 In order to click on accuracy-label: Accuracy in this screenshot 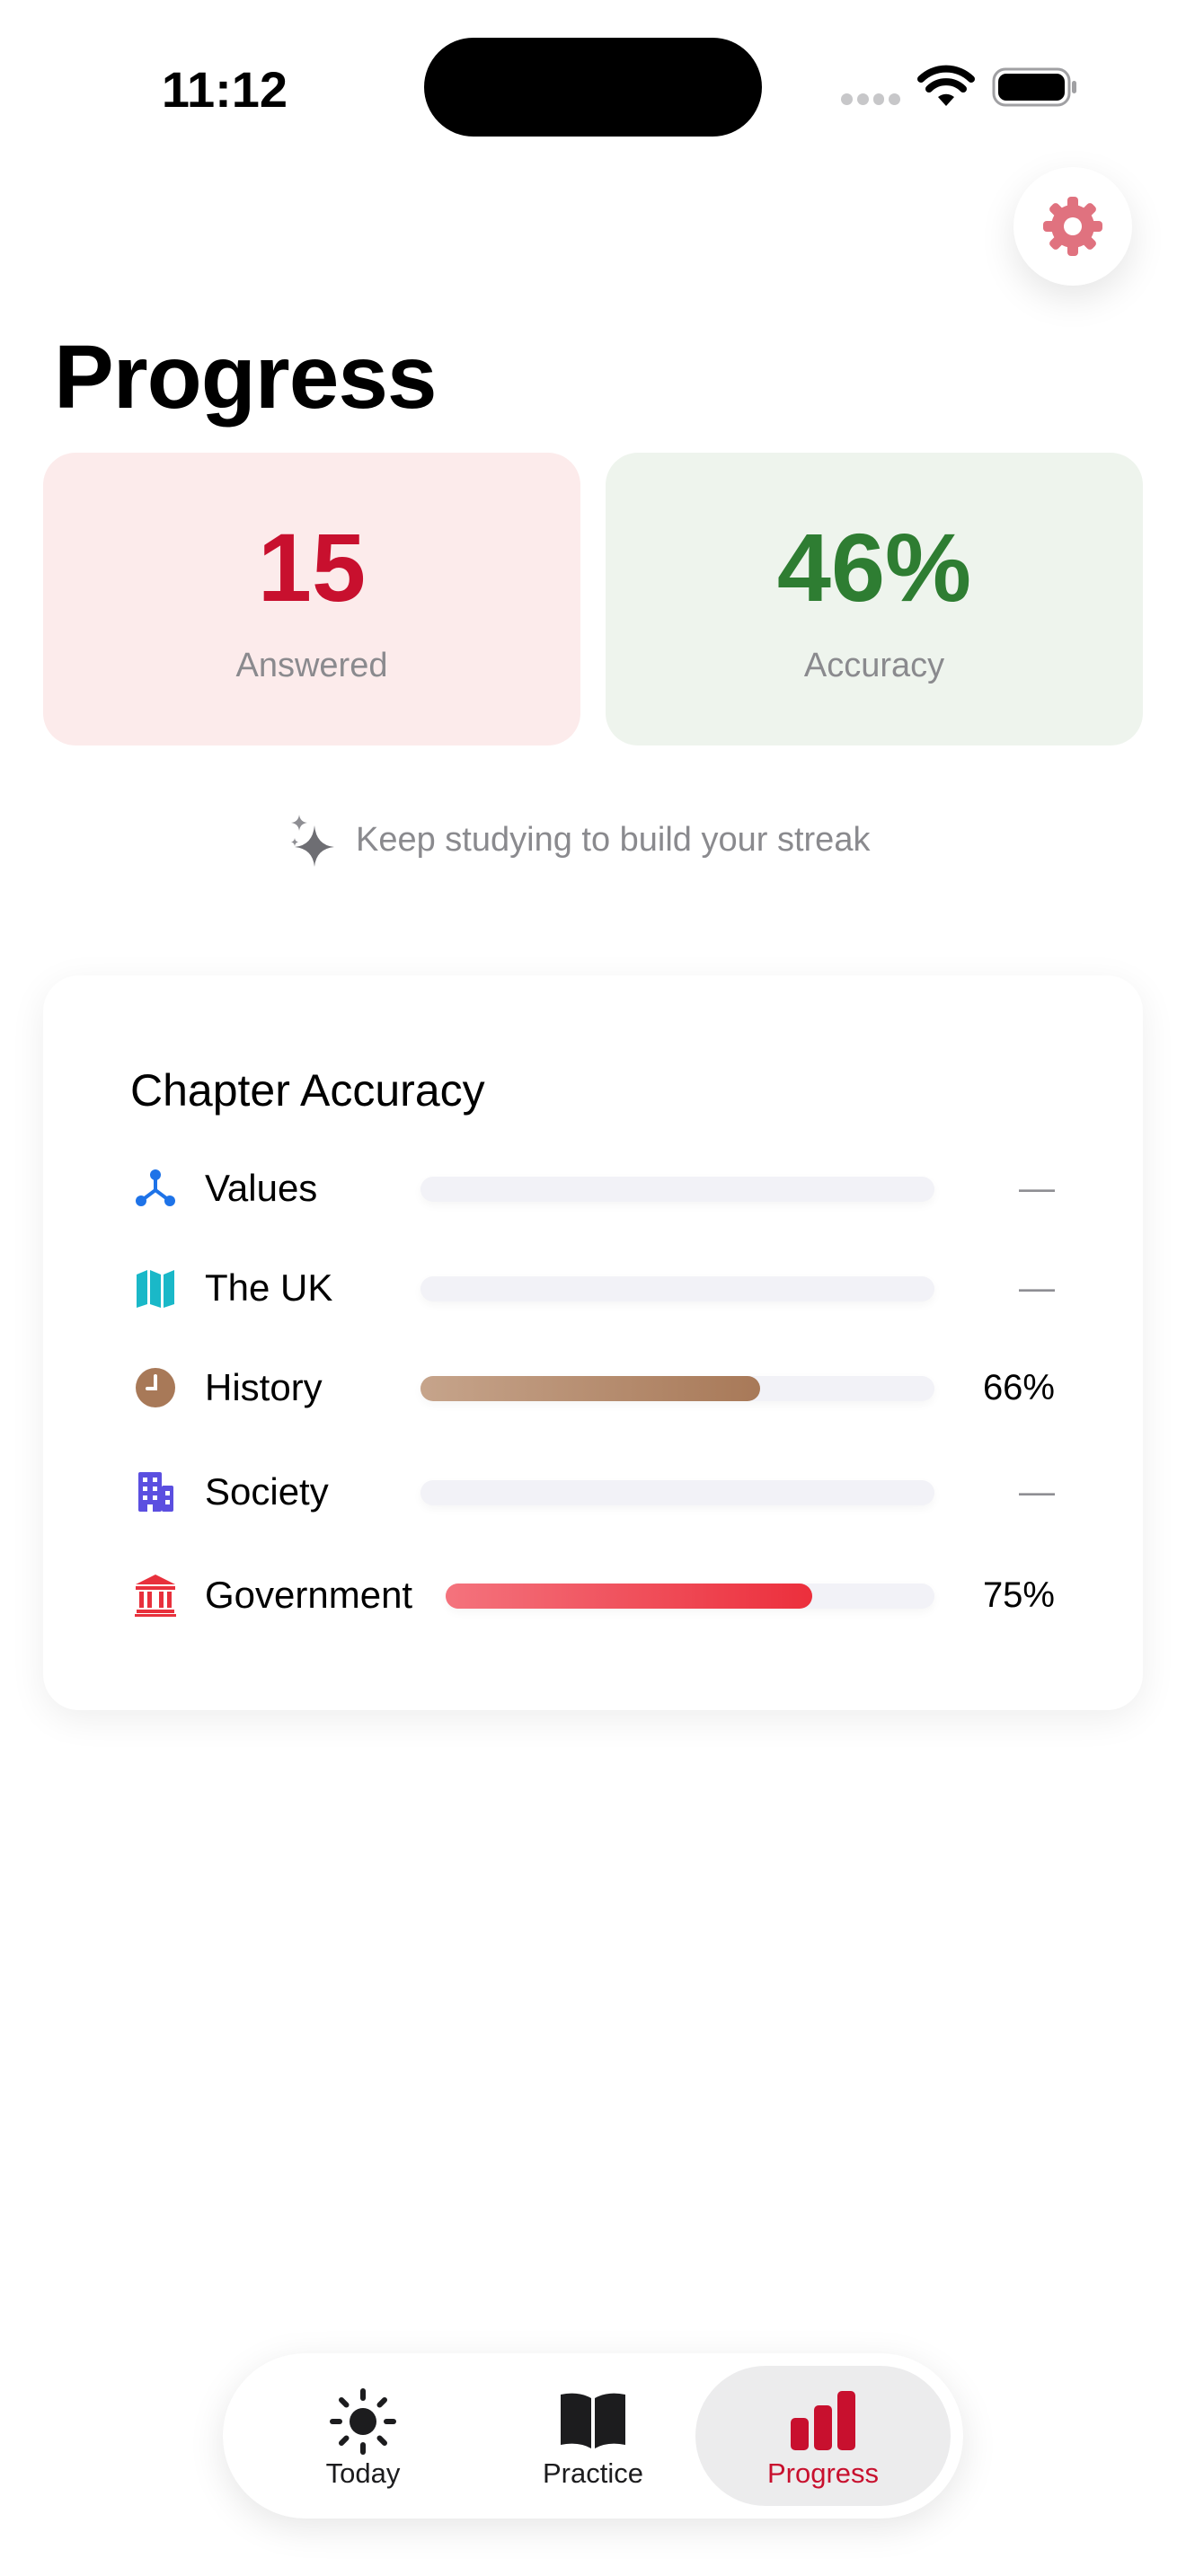, I will do `click(874, 665)`.